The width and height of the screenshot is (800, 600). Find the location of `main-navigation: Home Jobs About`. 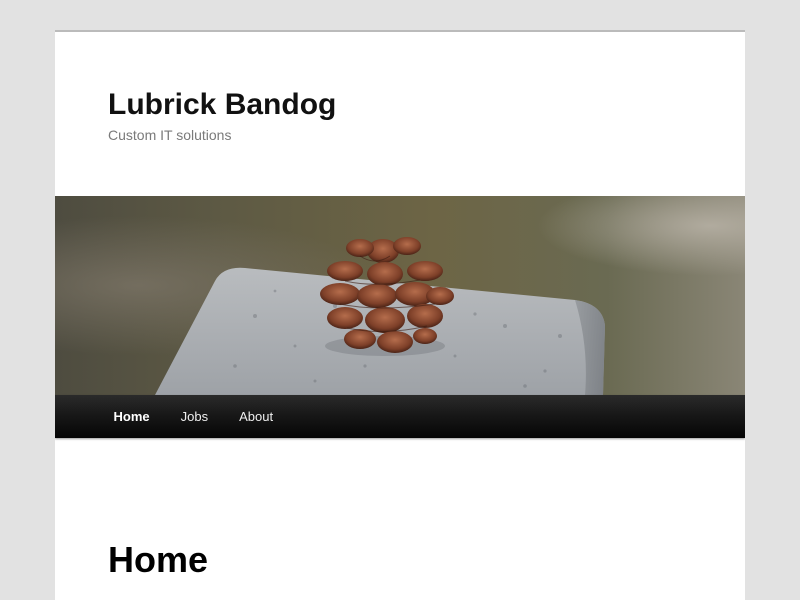

main-navigation: Home Jobs About is located at coordinates (400, 416).